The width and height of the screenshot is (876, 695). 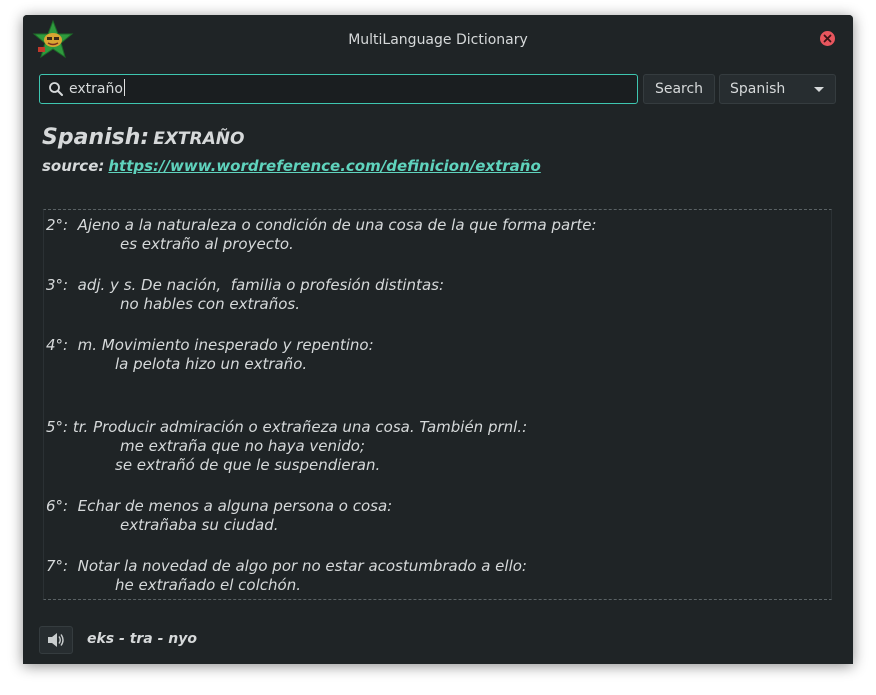 What do you see at coordinates (56, 89) in the screenshot?
I see `search-icon` at bounding box center [56, 89].